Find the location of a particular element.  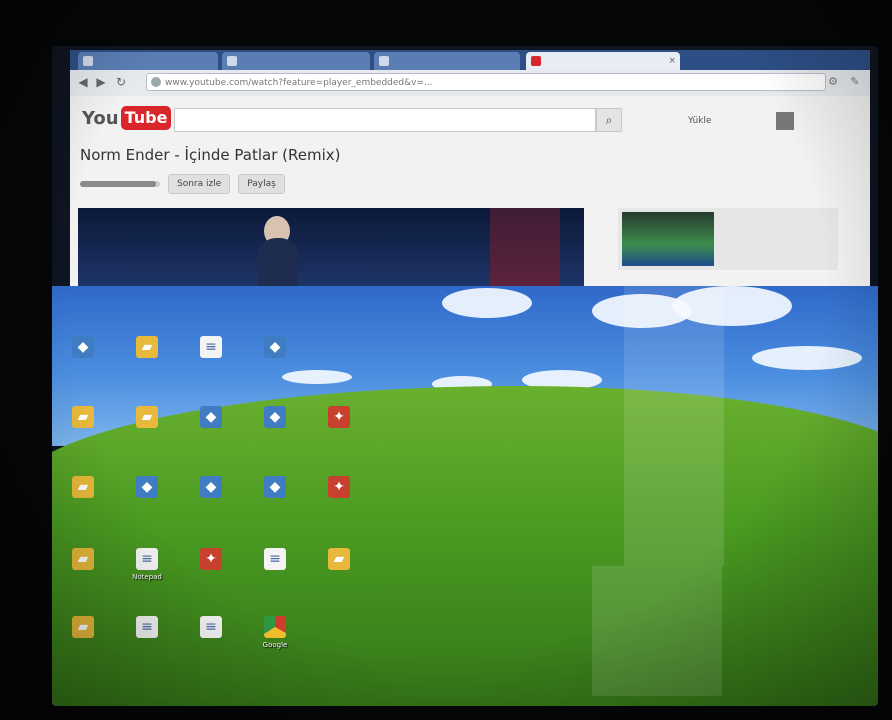

video-action-bar: Sonra izle Paylaş is located at coordinates (182, 184).